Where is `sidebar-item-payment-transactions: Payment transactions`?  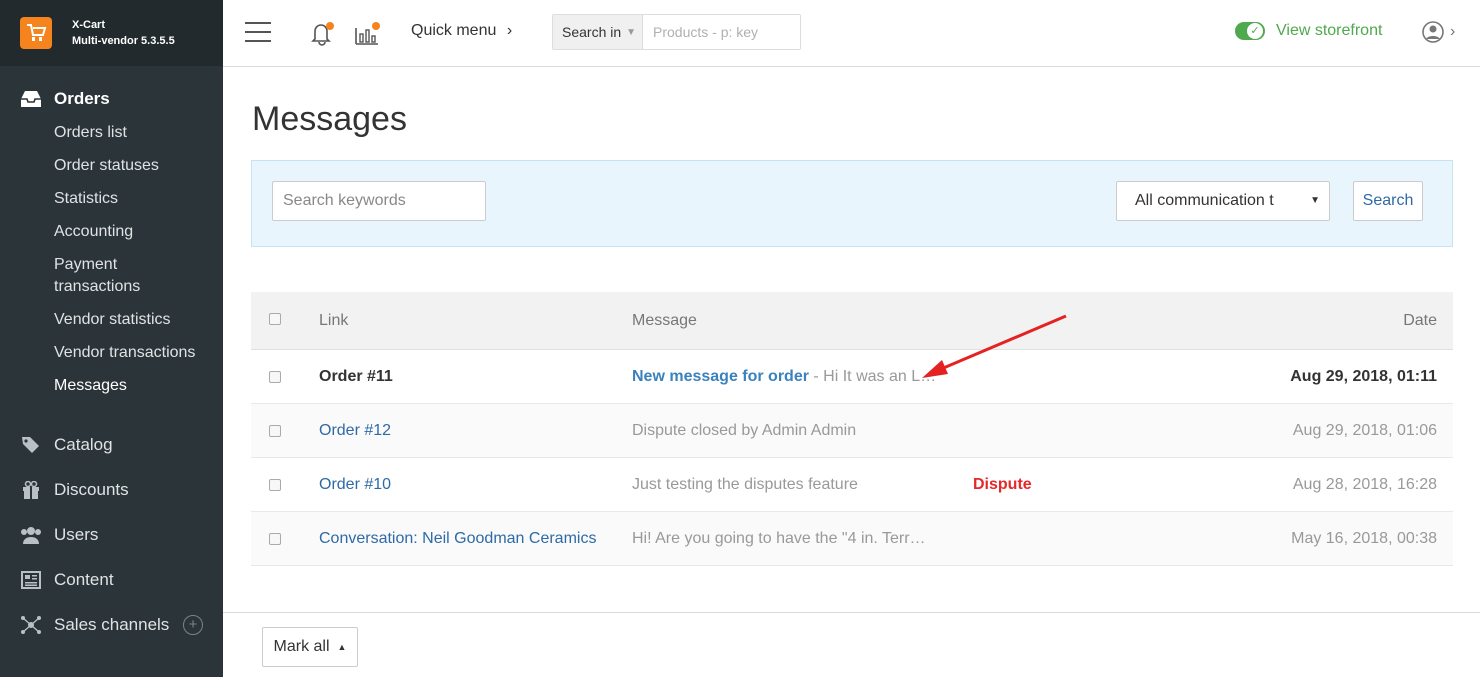
sidebar-item-payment-transactions: Payment transactions is located at coordinates (80, 275).